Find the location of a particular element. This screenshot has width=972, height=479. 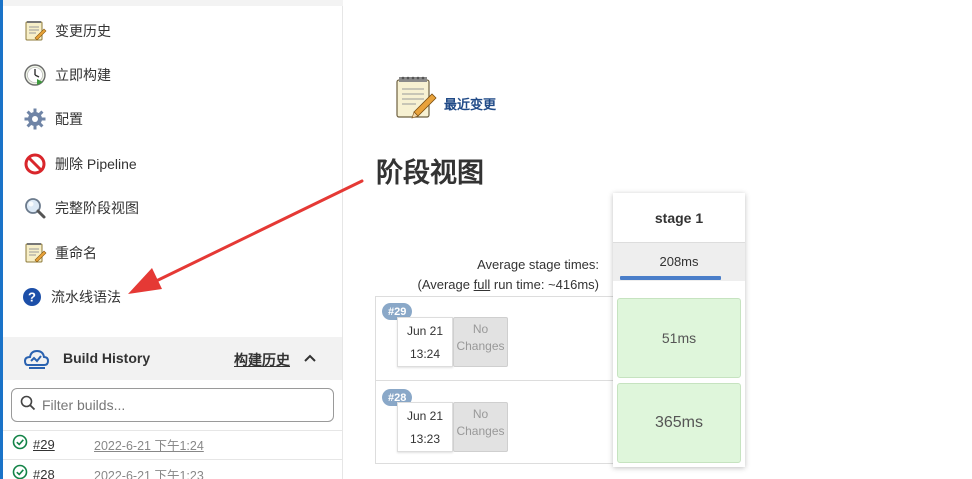

chevron-up-icon is located at coordinates (310, 358).